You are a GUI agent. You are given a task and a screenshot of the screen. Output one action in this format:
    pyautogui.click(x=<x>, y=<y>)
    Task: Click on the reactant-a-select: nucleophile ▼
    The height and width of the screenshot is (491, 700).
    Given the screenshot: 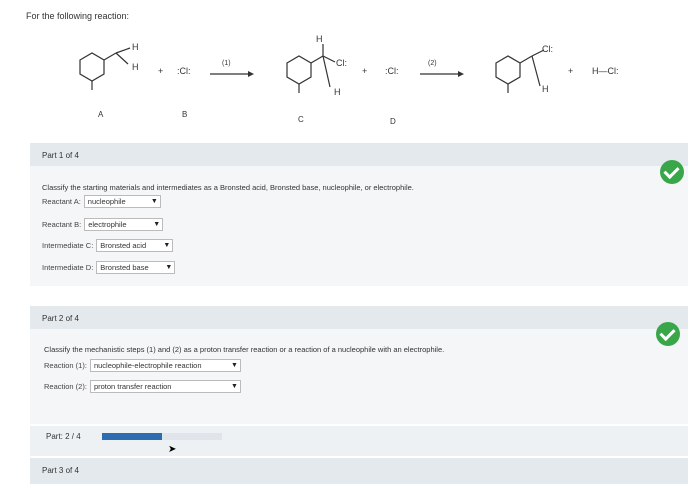 What is the action you would take?
    pyautogui.click(x=122, y=201)
    